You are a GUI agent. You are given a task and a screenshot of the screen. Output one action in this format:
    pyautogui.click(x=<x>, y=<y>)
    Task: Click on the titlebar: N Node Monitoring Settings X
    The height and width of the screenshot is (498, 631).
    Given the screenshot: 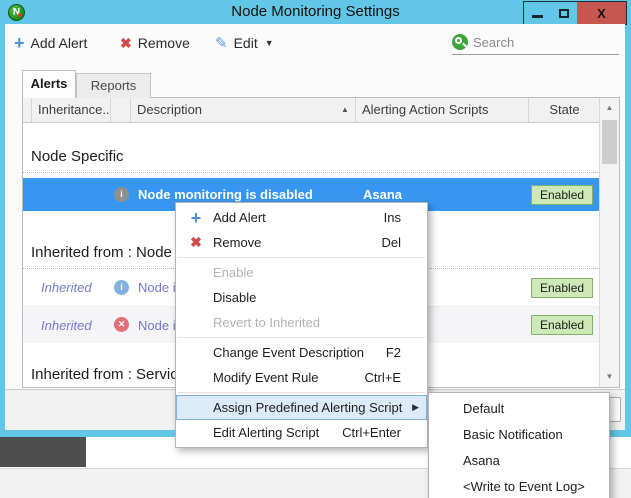 What is the action you would take?
    pyautogui.click(x=315, y=12)
    